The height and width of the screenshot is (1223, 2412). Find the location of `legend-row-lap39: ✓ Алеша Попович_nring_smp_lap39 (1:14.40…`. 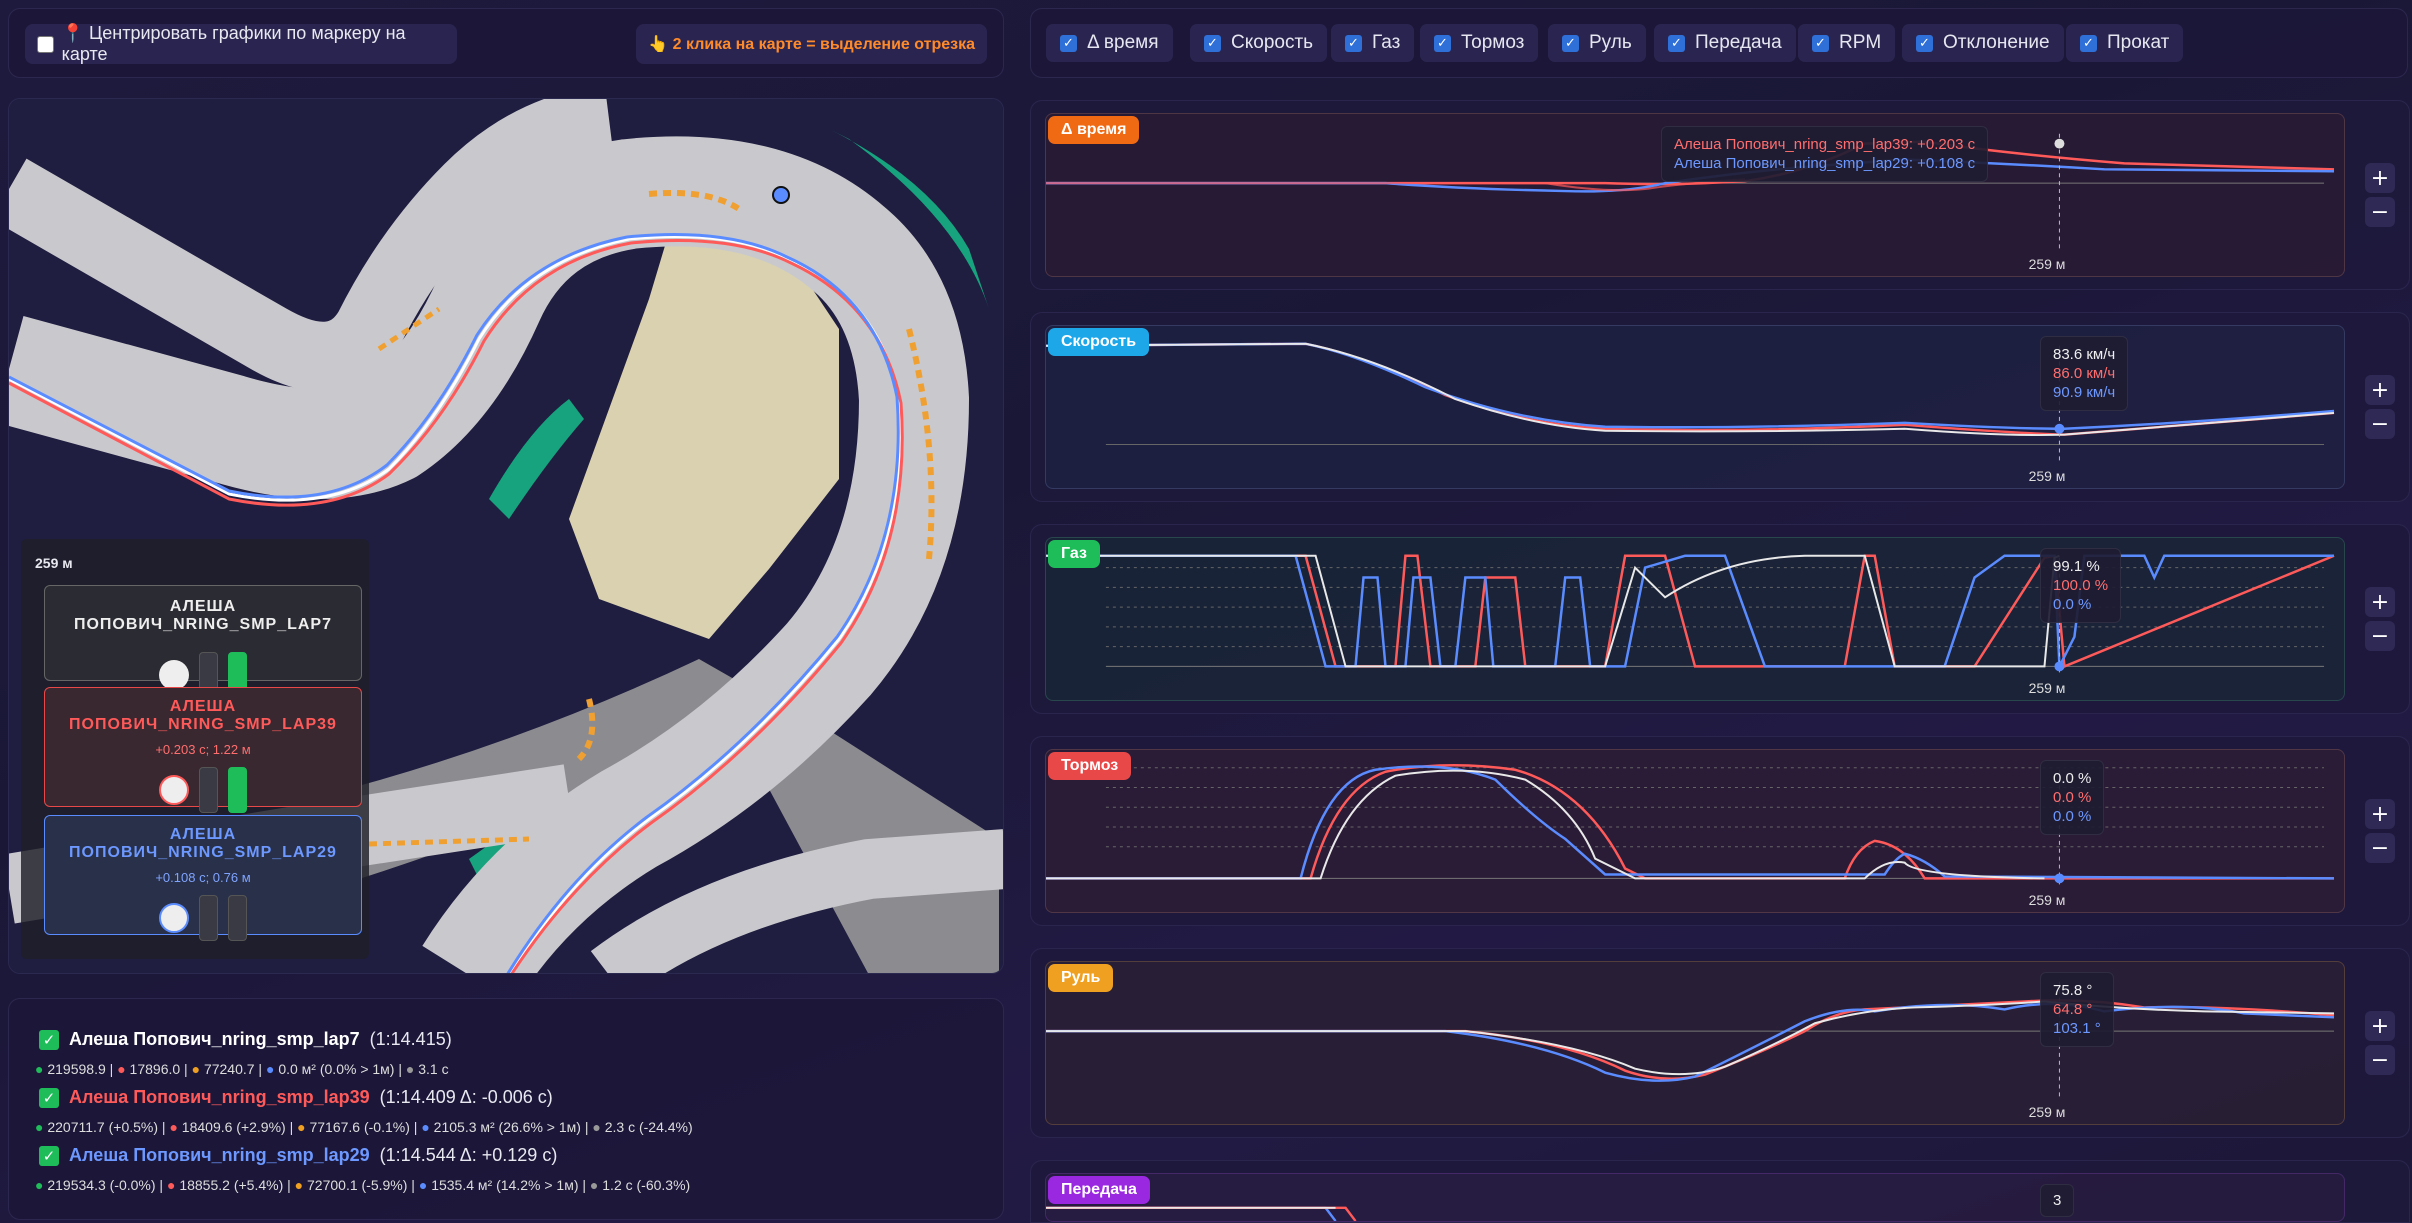

legend-row-lap39: ✓ Алеша Попович_nring_smp_lap39 (1:14.40… is located at coordinates (296, 1097).